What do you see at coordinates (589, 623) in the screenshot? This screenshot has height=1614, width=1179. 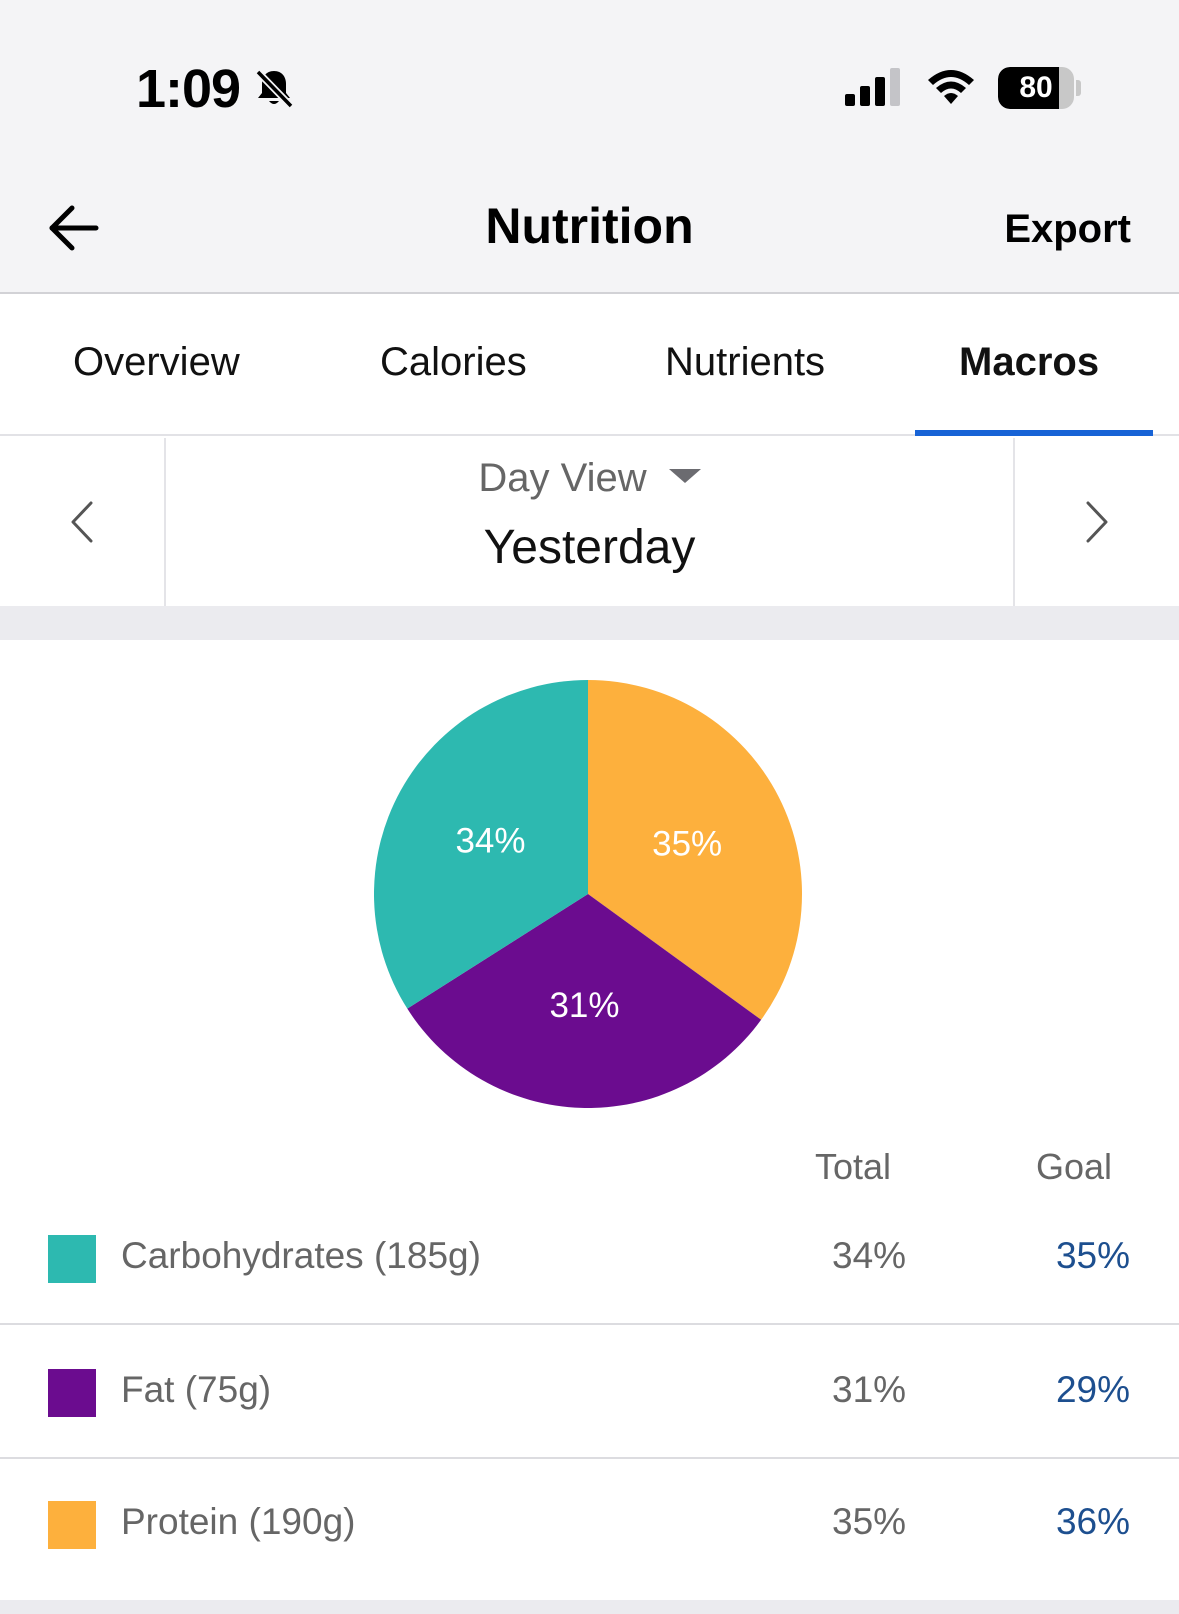 I see `section-divider` at bounding box center [589, 623].